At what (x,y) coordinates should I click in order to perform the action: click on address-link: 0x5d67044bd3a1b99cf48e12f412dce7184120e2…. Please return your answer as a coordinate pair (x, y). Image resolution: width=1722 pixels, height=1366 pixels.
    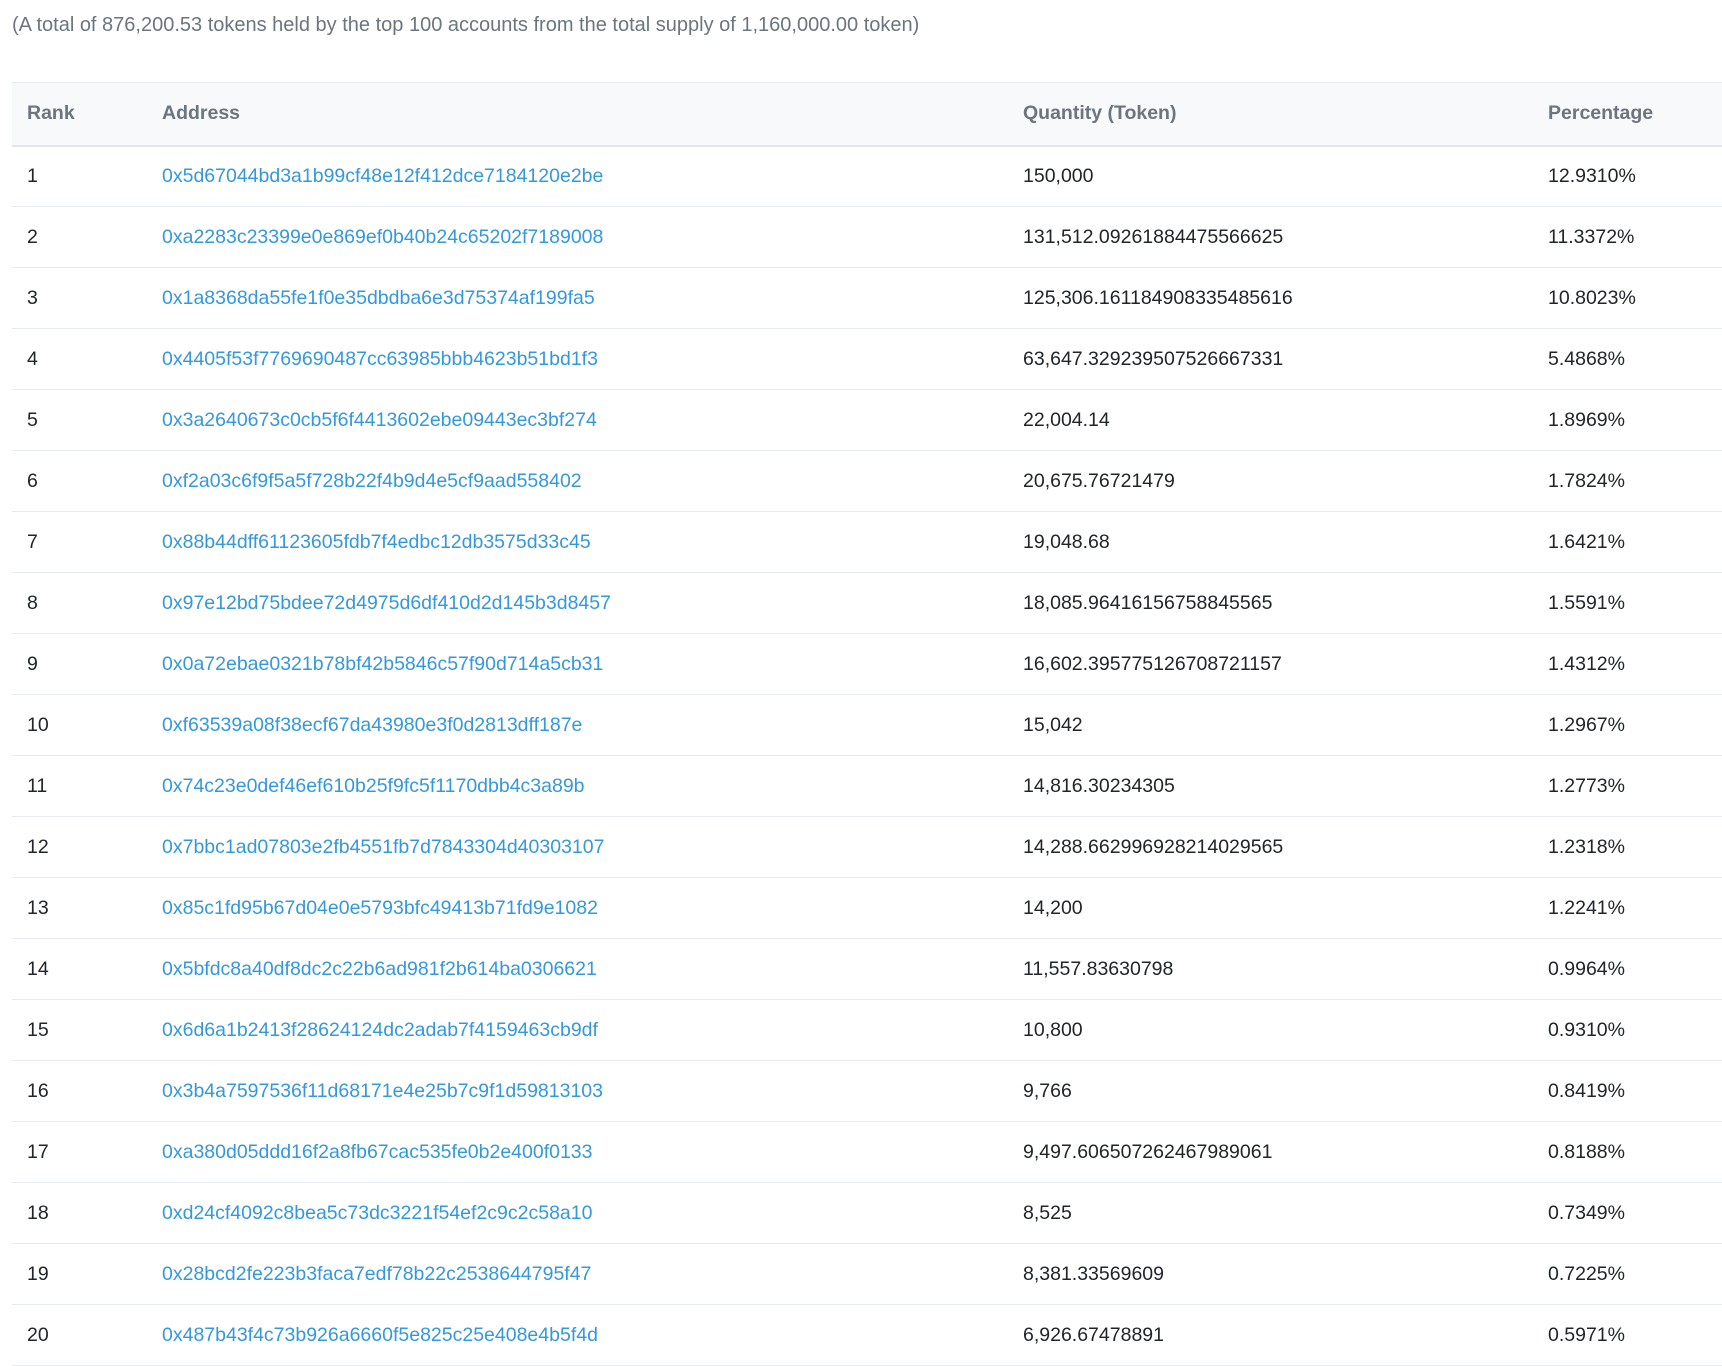
    Looking at the image, I should click on (382, 176).